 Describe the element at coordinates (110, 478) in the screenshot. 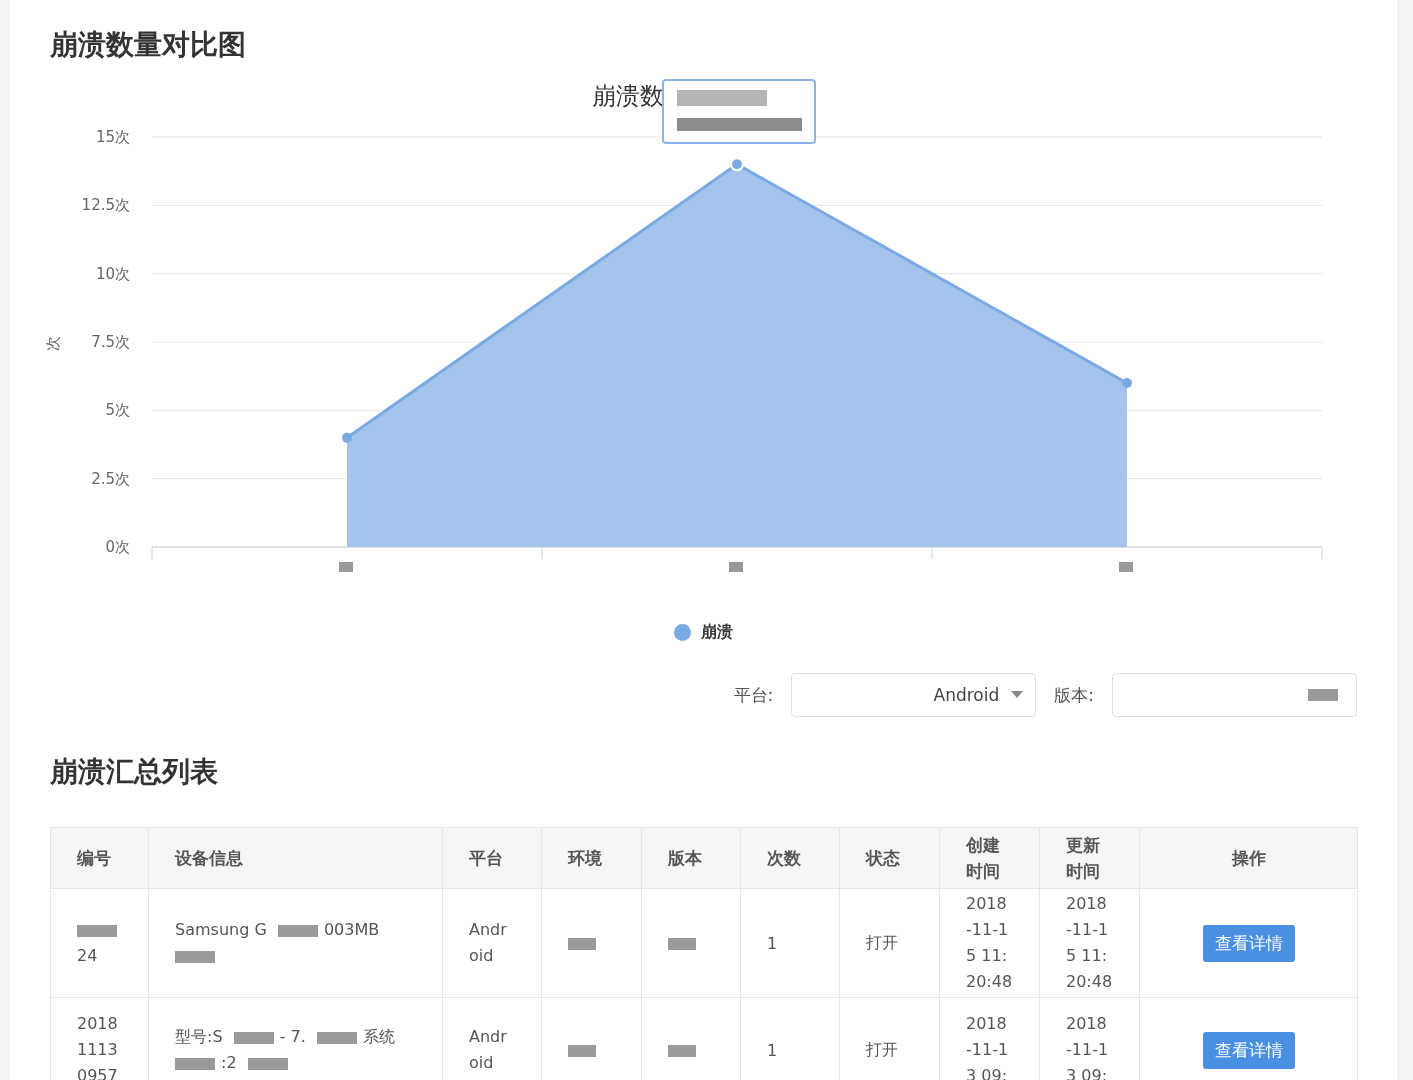

I see `y-tick-label: 2.5次` at that location.